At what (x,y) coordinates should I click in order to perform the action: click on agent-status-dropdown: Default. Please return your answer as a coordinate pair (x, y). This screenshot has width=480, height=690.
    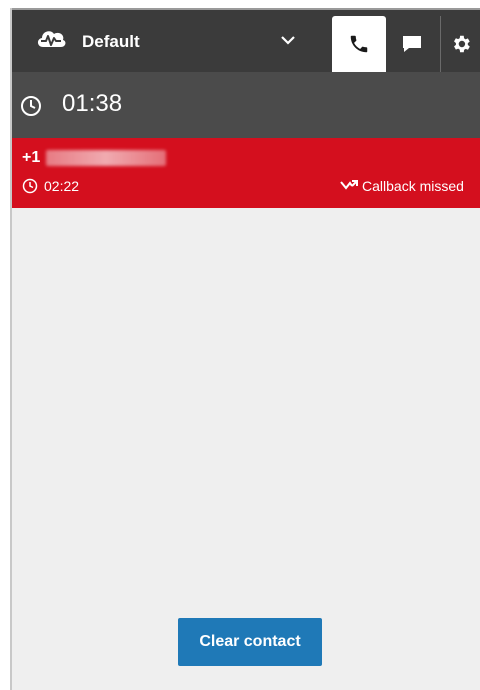
    Looking at the image, I should click on (172, 41).